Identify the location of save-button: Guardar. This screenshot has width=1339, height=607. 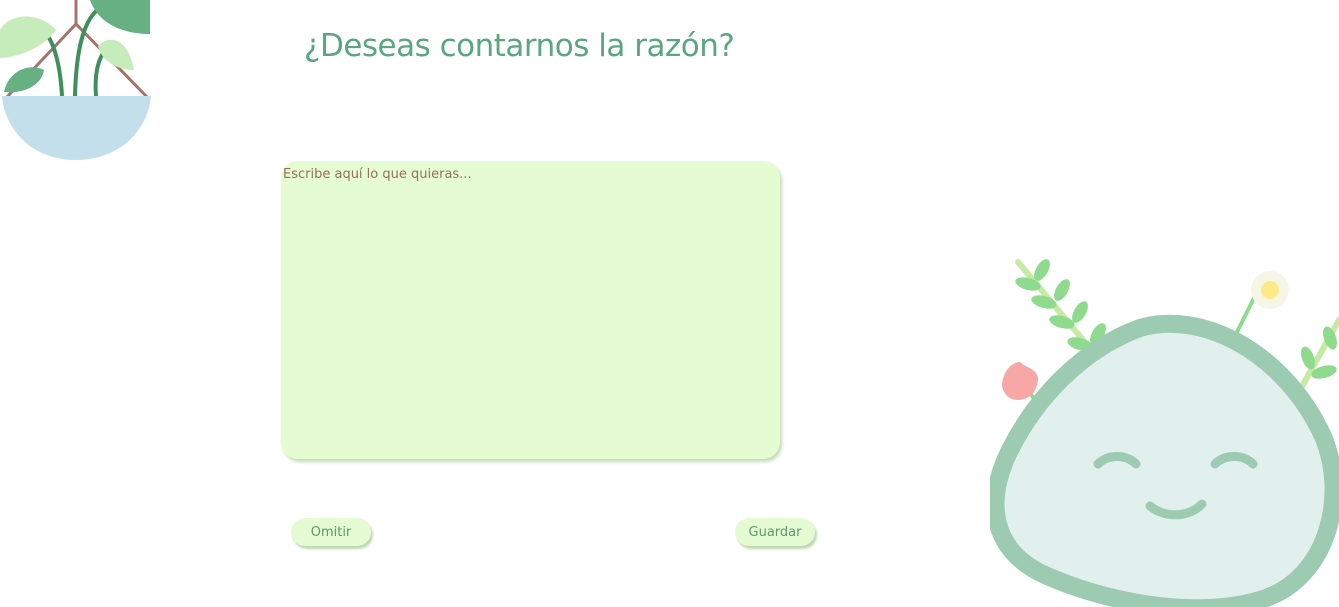
(775, 532).